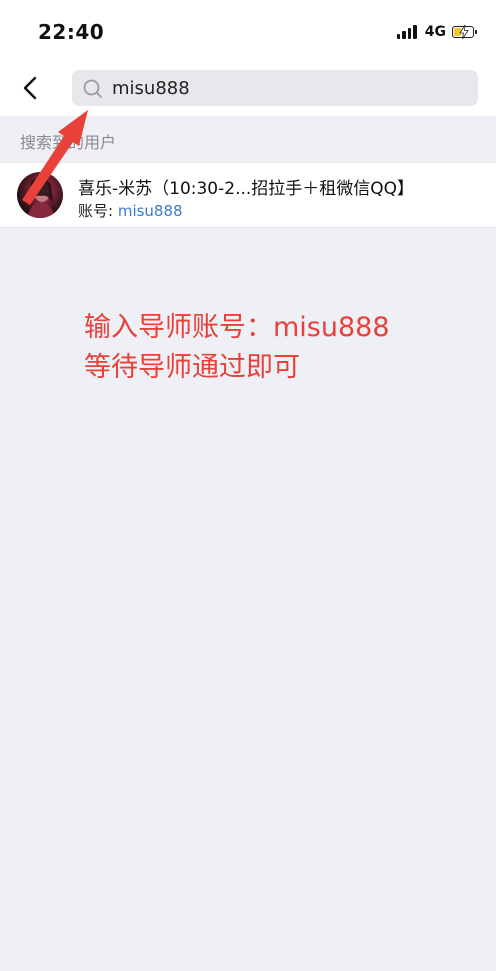 The height and width of the screenshot is (971, 496). I want to click on charging-bolt-icon, so click(464, 32).